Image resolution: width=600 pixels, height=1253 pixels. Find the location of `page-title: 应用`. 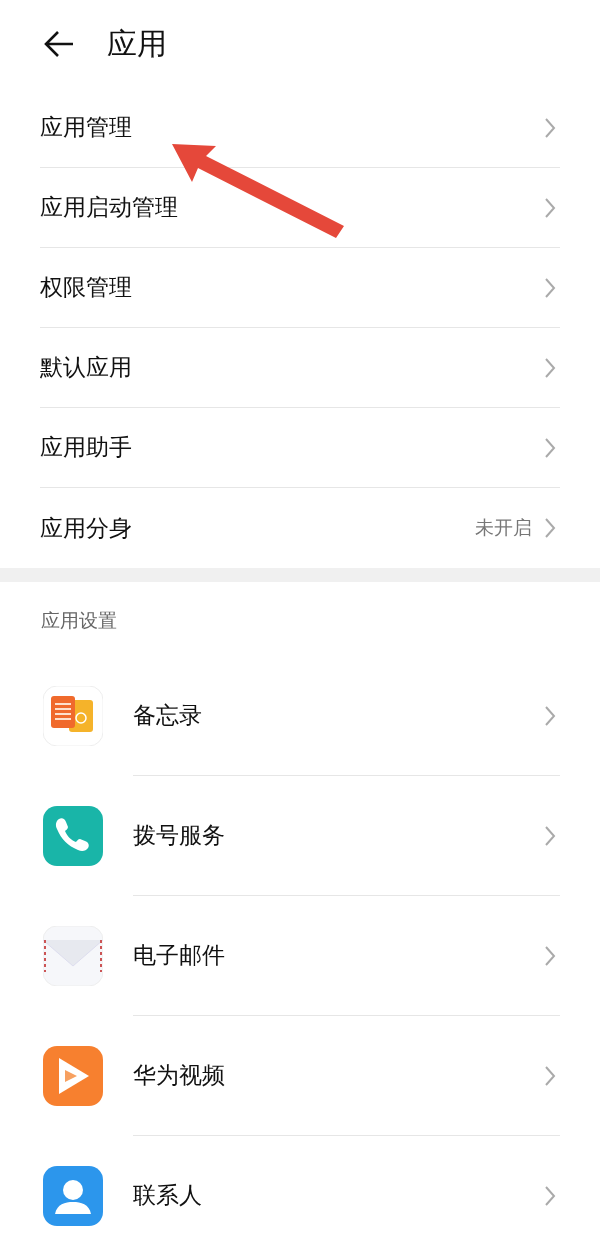

page-title: 应用 is located at coordinates (137, 43).